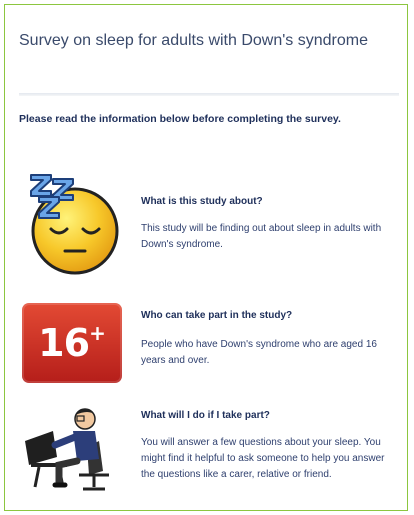  Describe the element at coordinates (67, 449) in the screenshot. I see `person-at-computer-icon` at that location.